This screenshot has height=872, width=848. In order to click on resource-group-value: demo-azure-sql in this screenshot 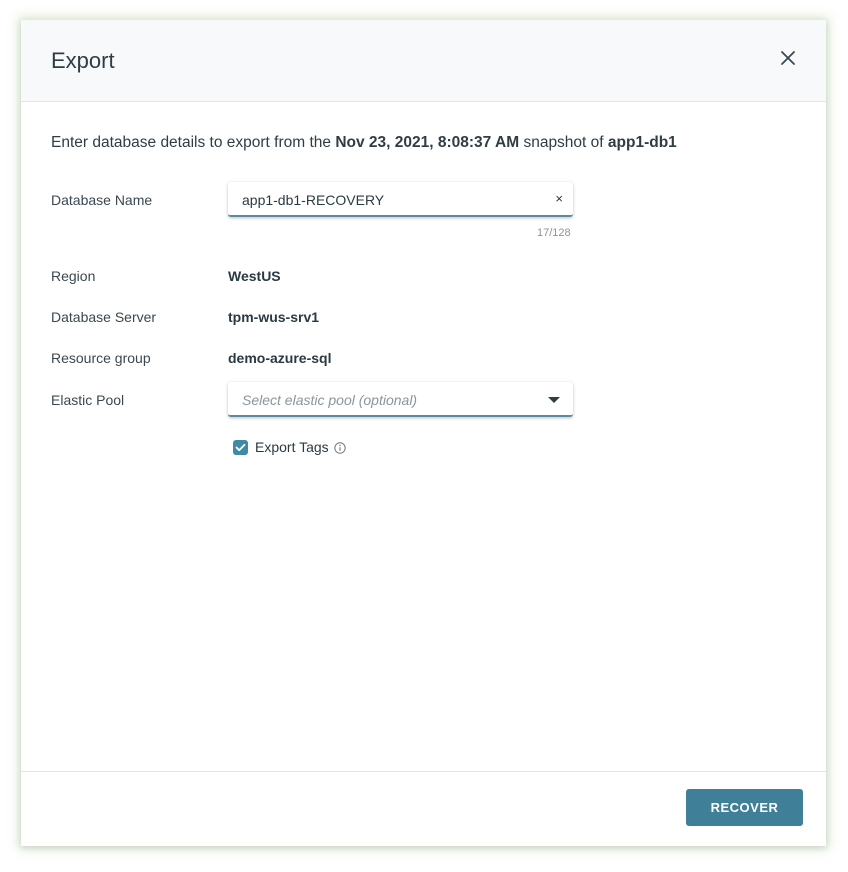, I will do `click(280, 358)`.